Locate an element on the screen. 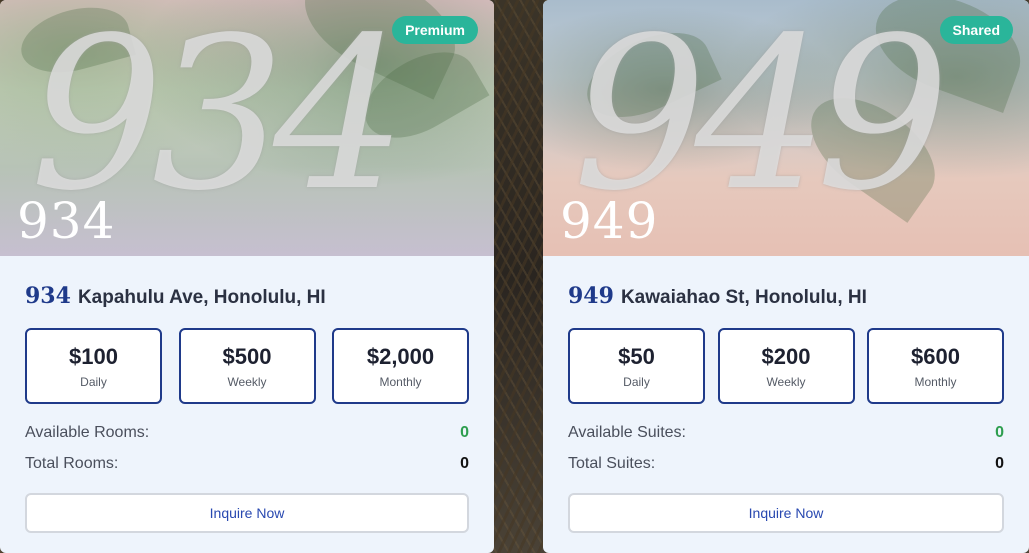 This screenshot has height=553, width=1029. listing-badge: Premium is located at coordinates (435, 30).